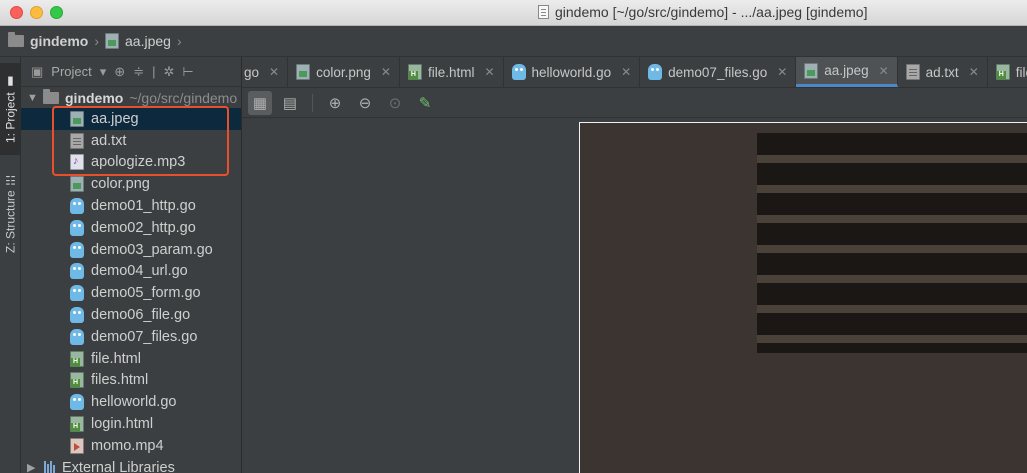 This screenshot has height=473, width=1027. What do you see at coordinates (138, 72) in the screenshot?
I see `collapse-all-icon: ≑` at bounding box center [138, 72].